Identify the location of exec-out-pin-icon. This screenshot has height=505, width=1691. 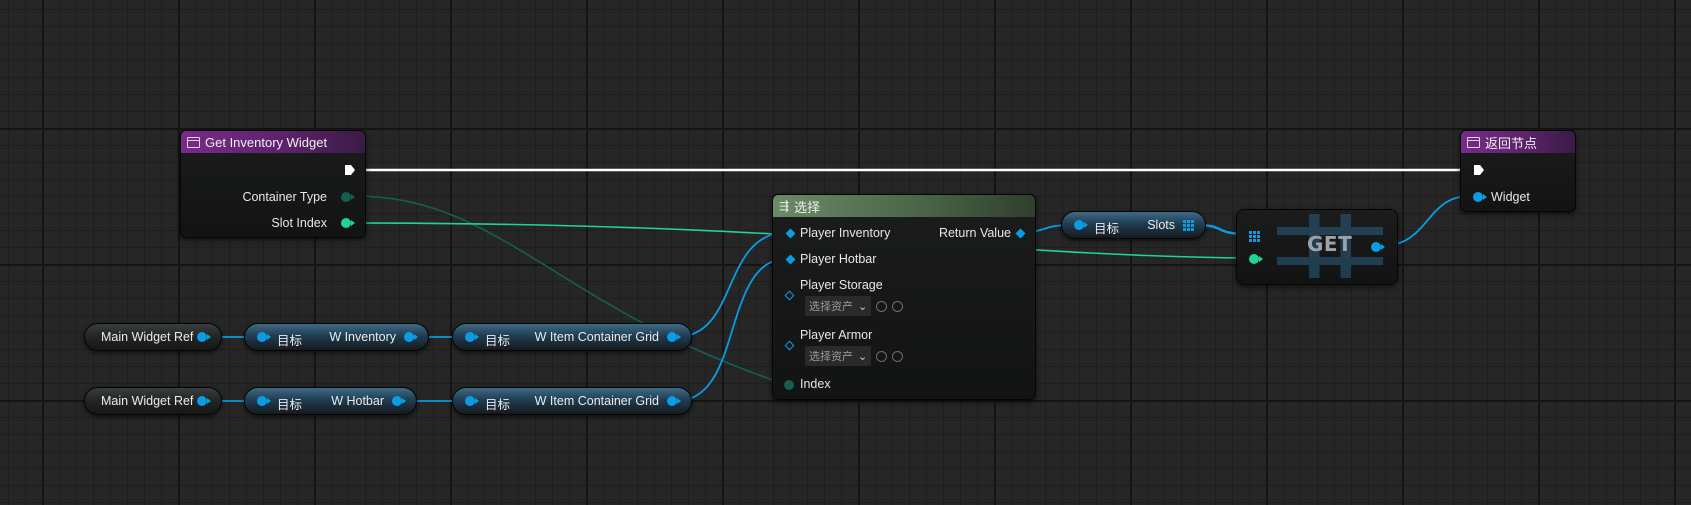
(350, 170).